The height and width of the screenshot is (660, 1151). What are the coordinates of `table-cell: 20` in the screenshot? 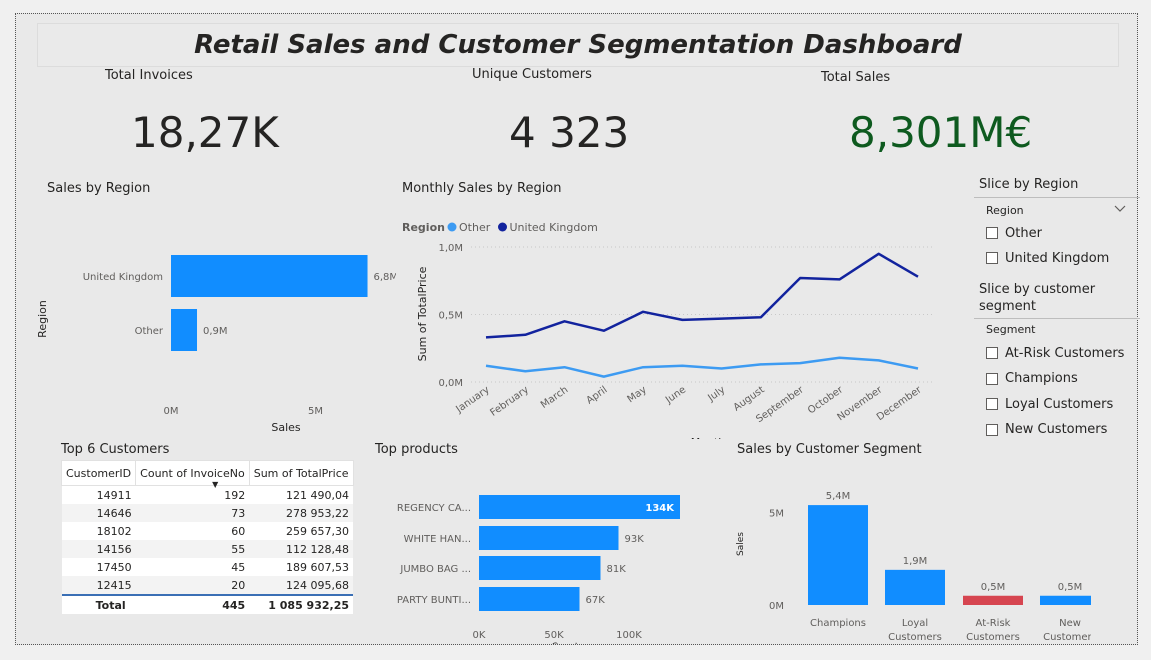 It's located at (192, 585).